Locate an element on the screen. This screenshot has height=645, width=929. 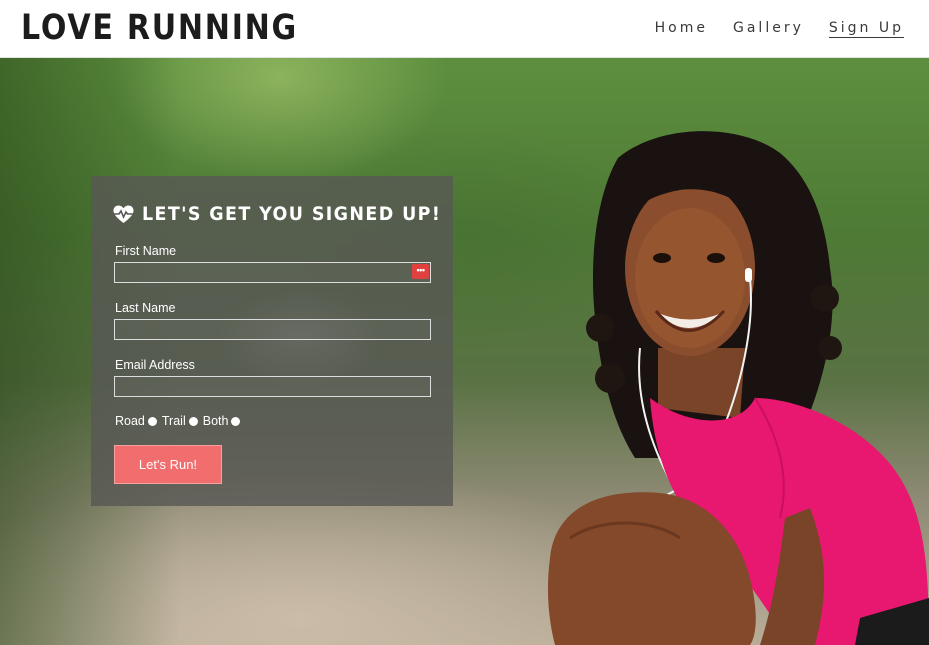
signup-title-text: LET'S GET YOU SIGNED UP! is located at coordinates (292, 214).